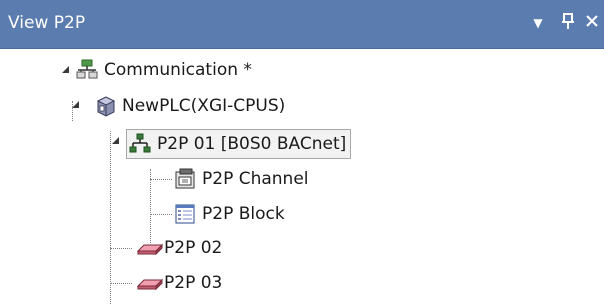 The height and width of the screenshot is (304, 604). Describe the element at coordinates (204, 106) in the screenshot. I see `tree-item-label: NewPLC(XGI-CPUS)` at that location.